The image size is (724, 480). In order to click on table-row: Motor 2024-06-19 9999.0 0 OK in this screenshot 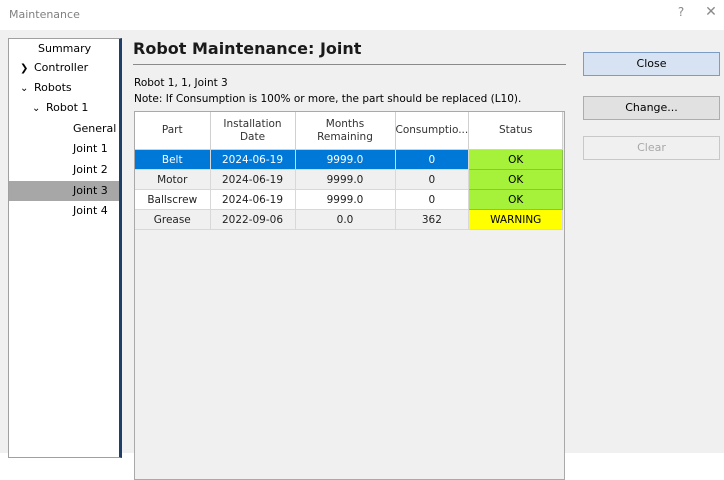, I will do `click(349, 179)`.